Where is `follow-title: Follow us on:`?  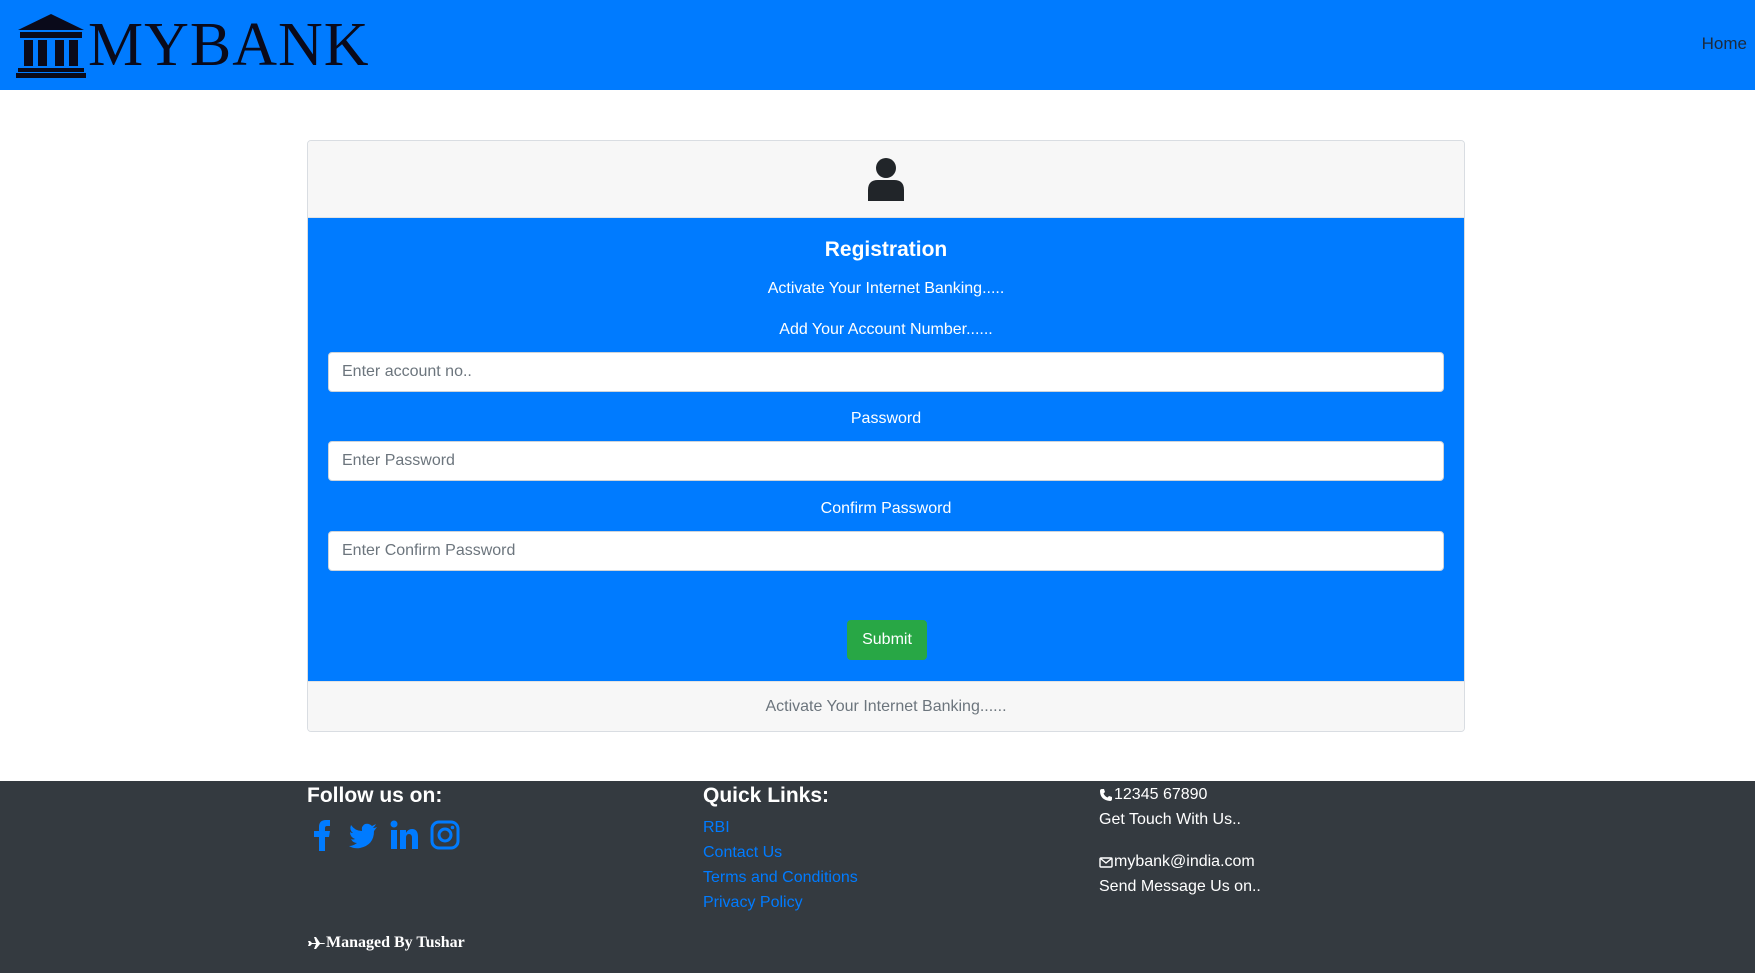 follow-title: Follow us on: is located at coordinates (375, 795).